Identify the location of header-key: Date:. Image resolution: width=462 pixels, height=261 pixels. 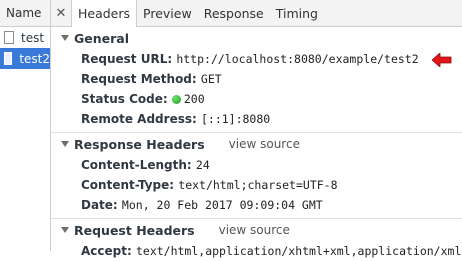
(101, 205).